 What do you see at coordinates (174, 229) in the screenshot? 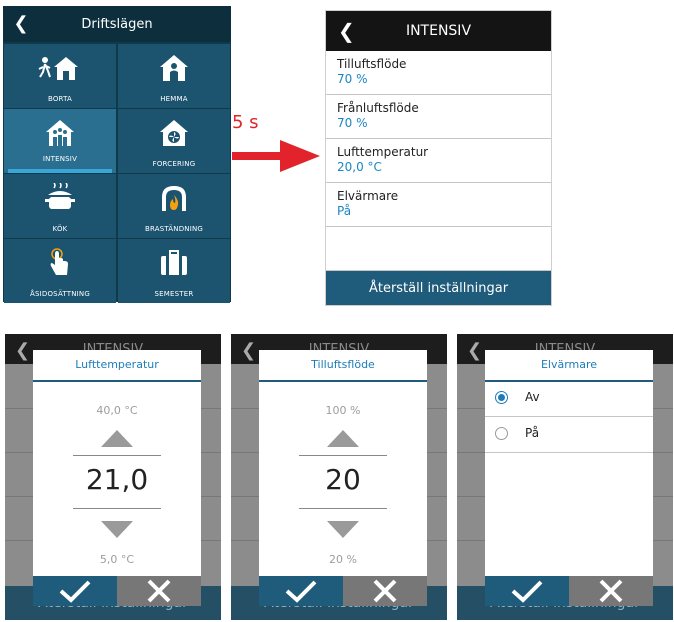
I see `mode-label: BRASTÄNDNING` at bounding box center [174, 229].